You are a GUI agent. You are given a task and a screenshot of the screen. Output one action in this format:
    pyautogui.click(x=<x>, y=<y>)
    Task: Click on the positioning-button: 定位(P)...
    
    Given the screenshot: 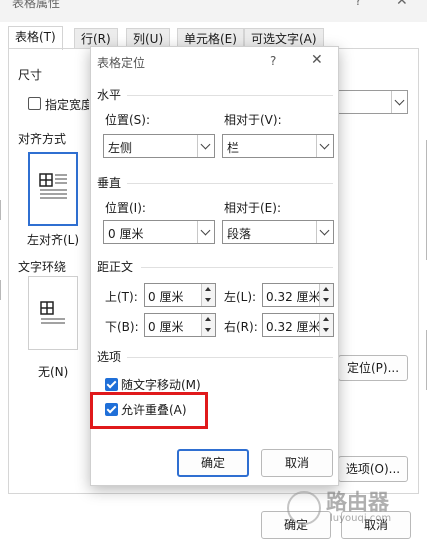 What is the action you would take?
    pyautogui.click(x=373, y=368)
    